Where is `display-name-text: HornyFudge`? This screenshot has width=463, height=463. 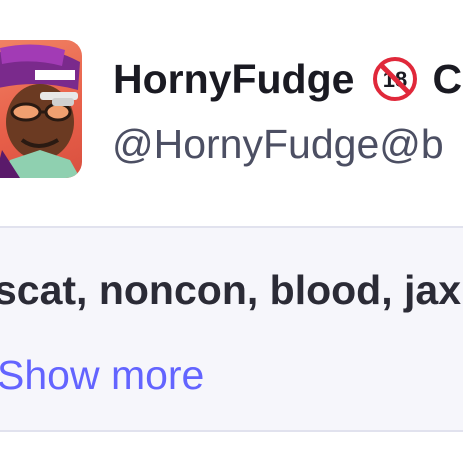
display-name-text: HornyFudge is located at coordinates (234, 79).